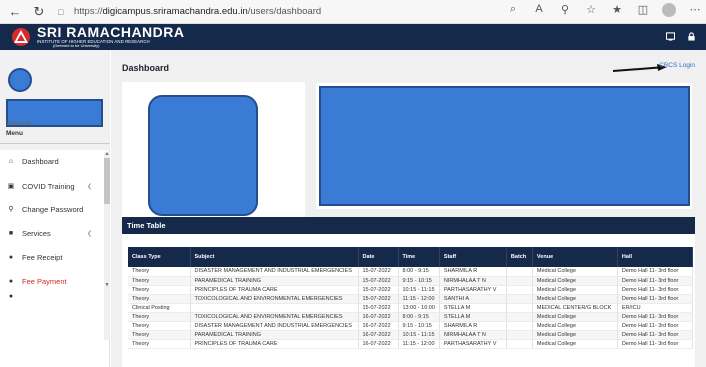 The image size is (706, 367). What do you see at coordinates (146, 68) in the screenshot?
I see `page-title: Dashboard` at bounding box center [146, 68].